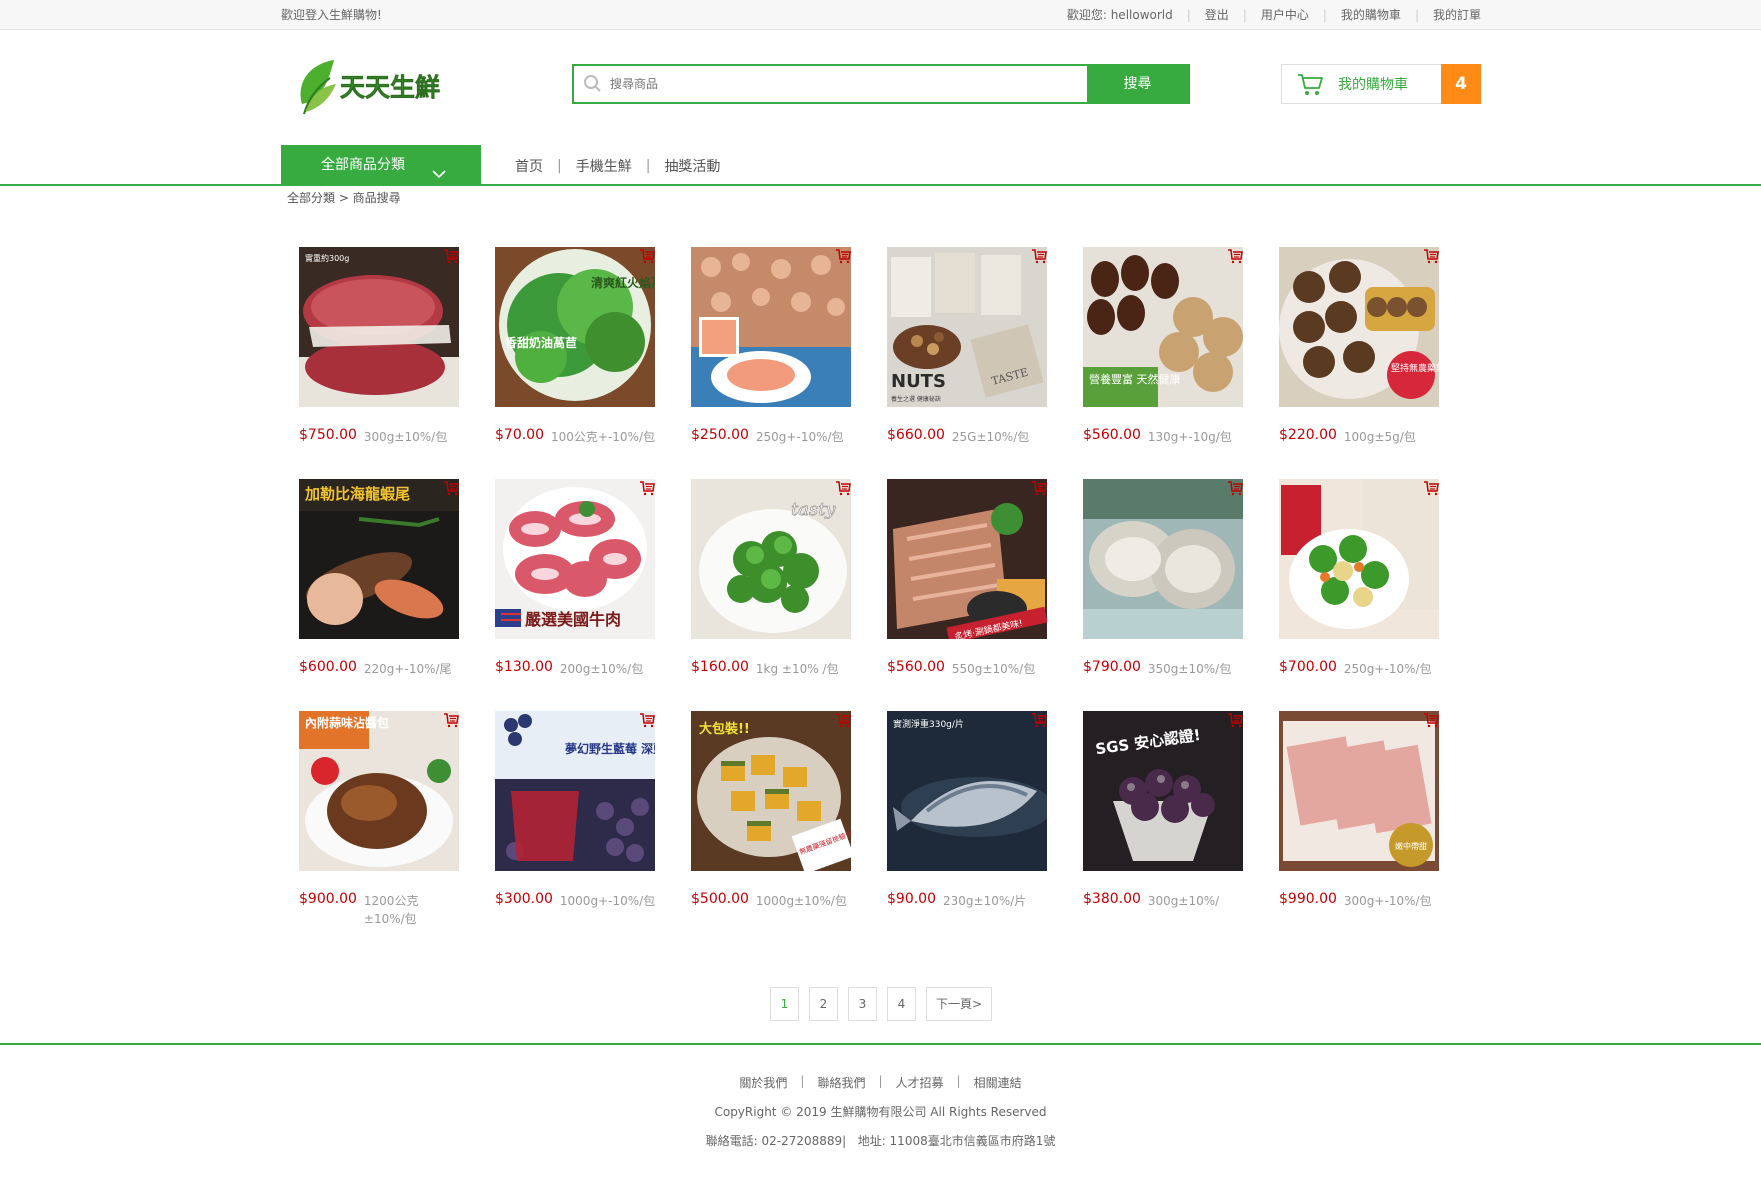 Image resolution: width=1761 pixels, height=1179 pixels. Describe the element at coordinates (776, 1141) in the screenshot. I see `phone: 聯絡電話: 02-27208889|` at that location.